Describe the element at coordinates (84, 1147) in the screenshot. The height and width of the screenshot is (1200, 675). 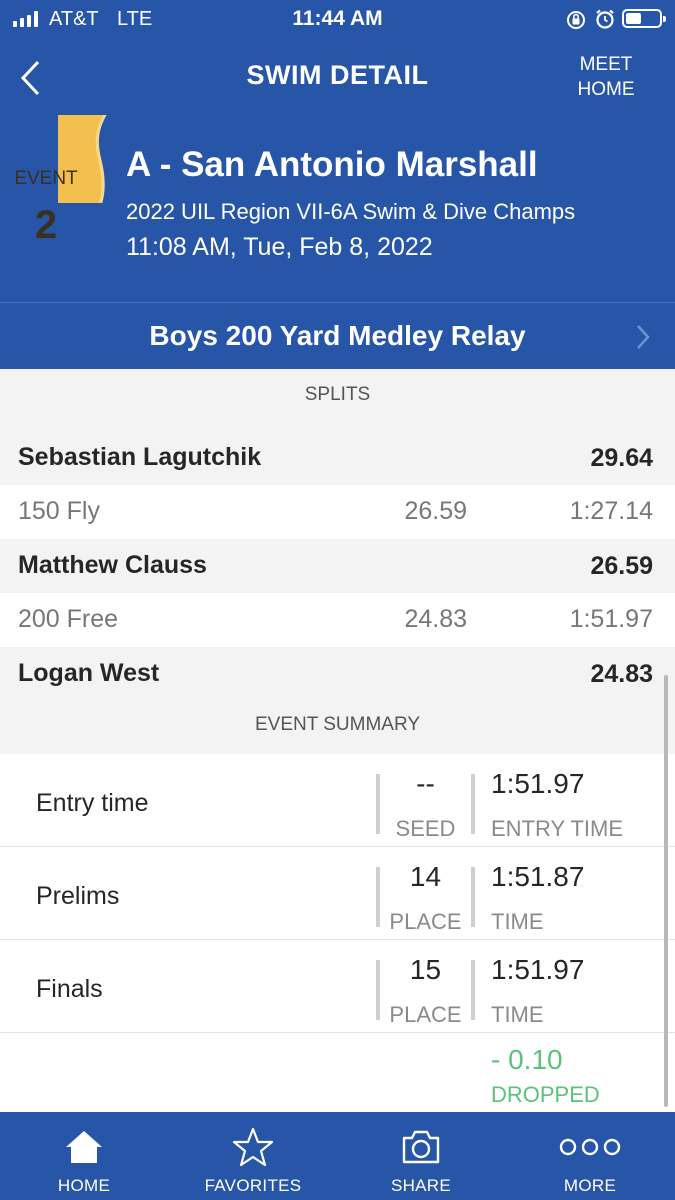
I see `home-icon` at that location.